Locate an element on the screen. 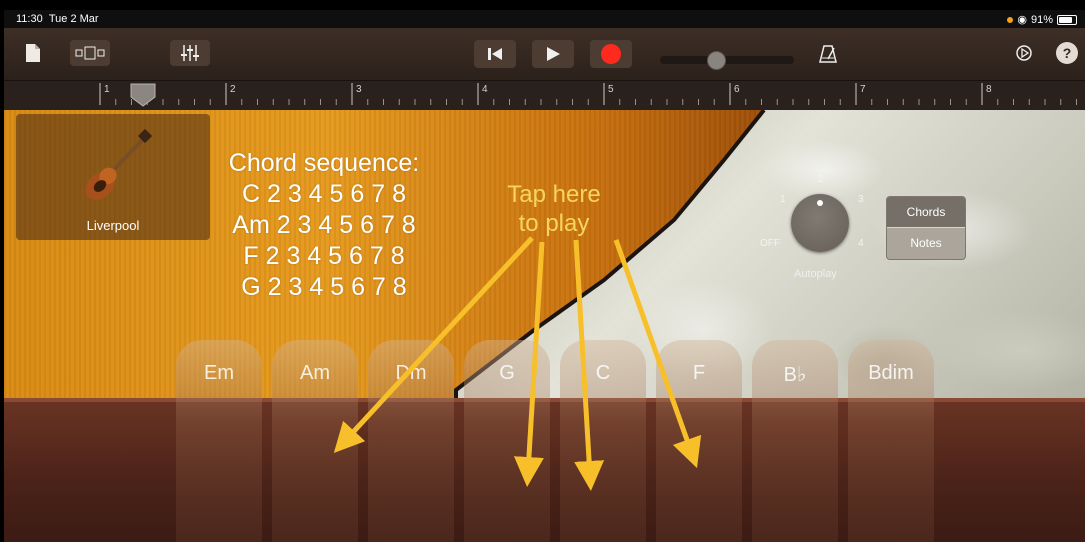 Image resolution: width=1085 pixels, height=542 pixels. instrument-selector: Liverpool is located at coordinates (113, 177).